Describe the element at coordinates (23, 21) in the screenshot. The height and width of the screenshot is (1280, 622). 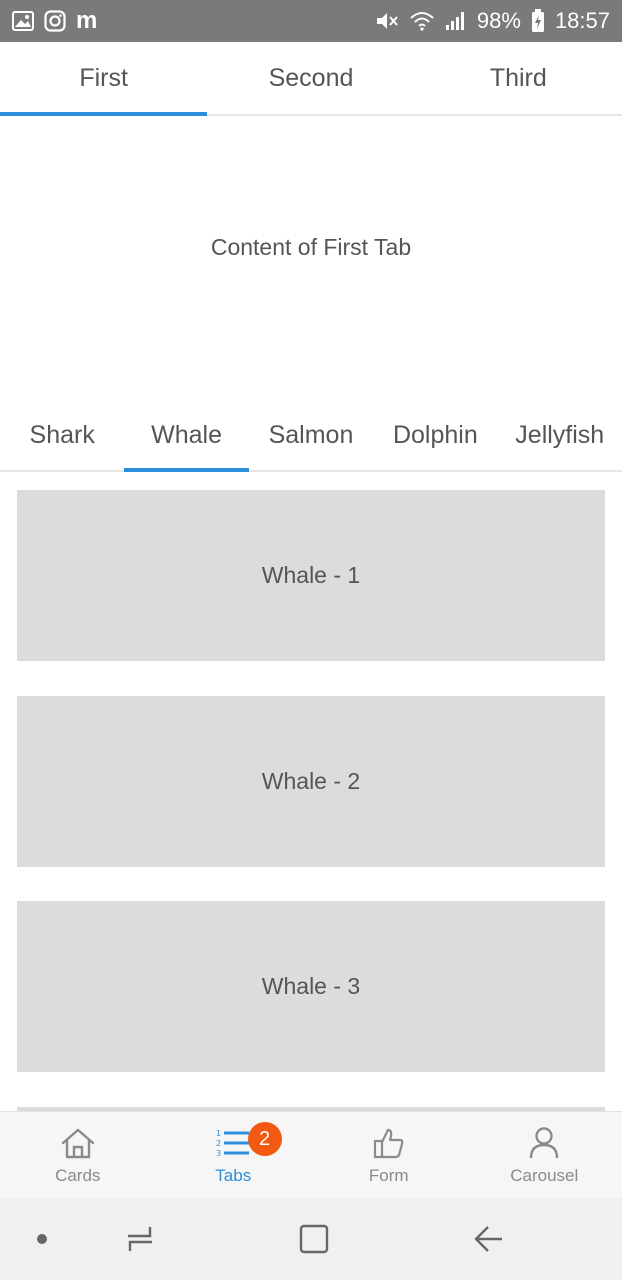
I see `gallery-icon` at that location.